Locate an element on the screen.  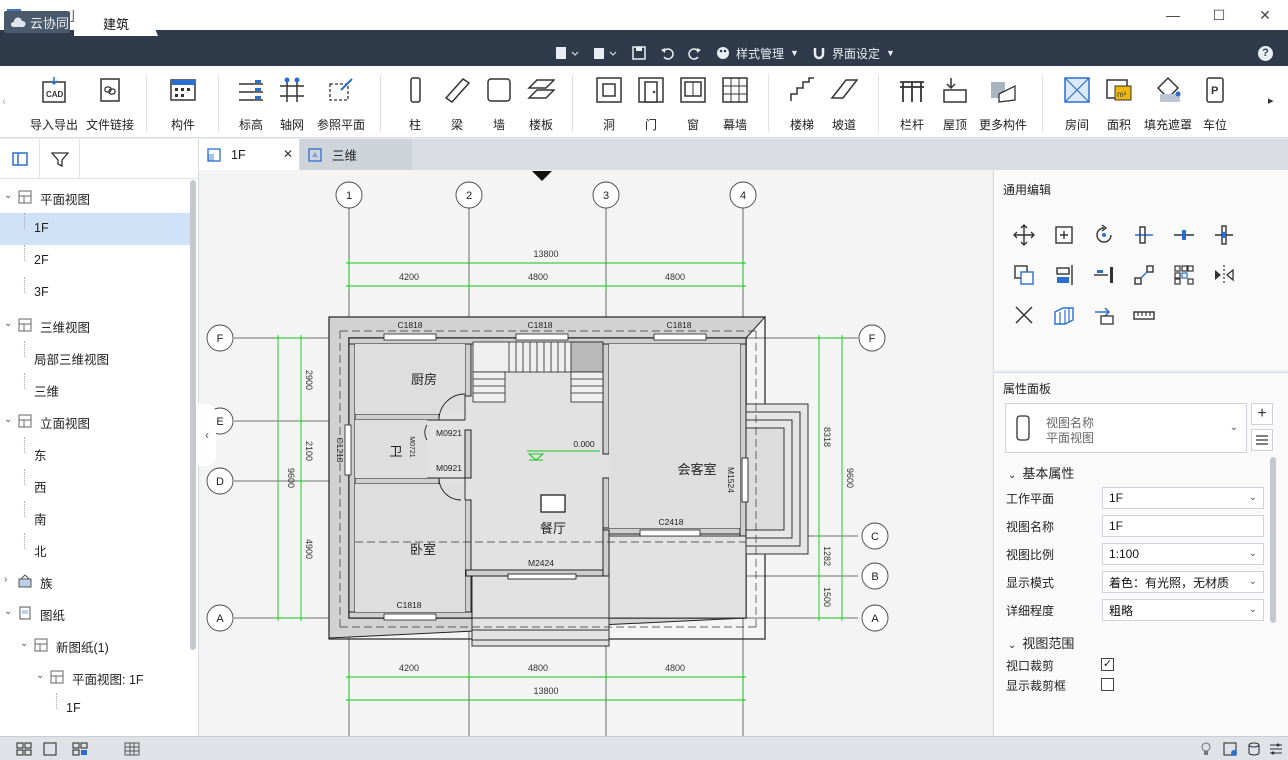
cylinder-icon is located at coordinates (1254, 749).